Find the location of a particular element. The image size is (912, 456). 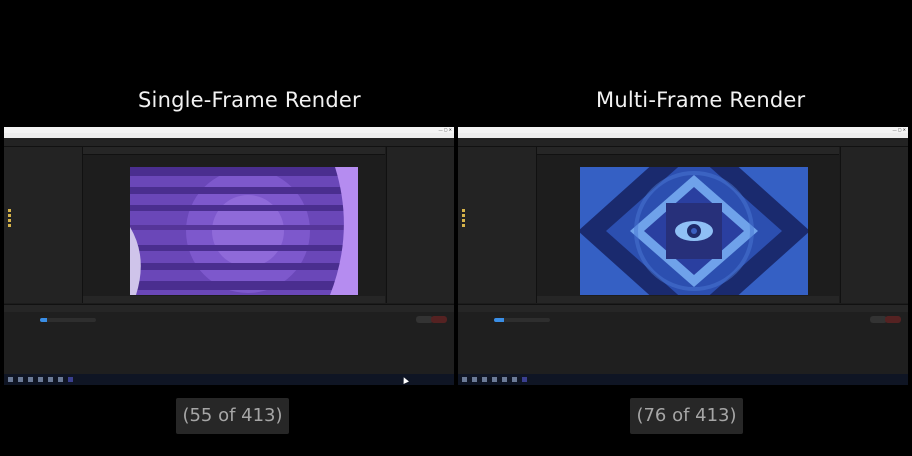

blue-eye-artwork is located at coordinates (694, 231).